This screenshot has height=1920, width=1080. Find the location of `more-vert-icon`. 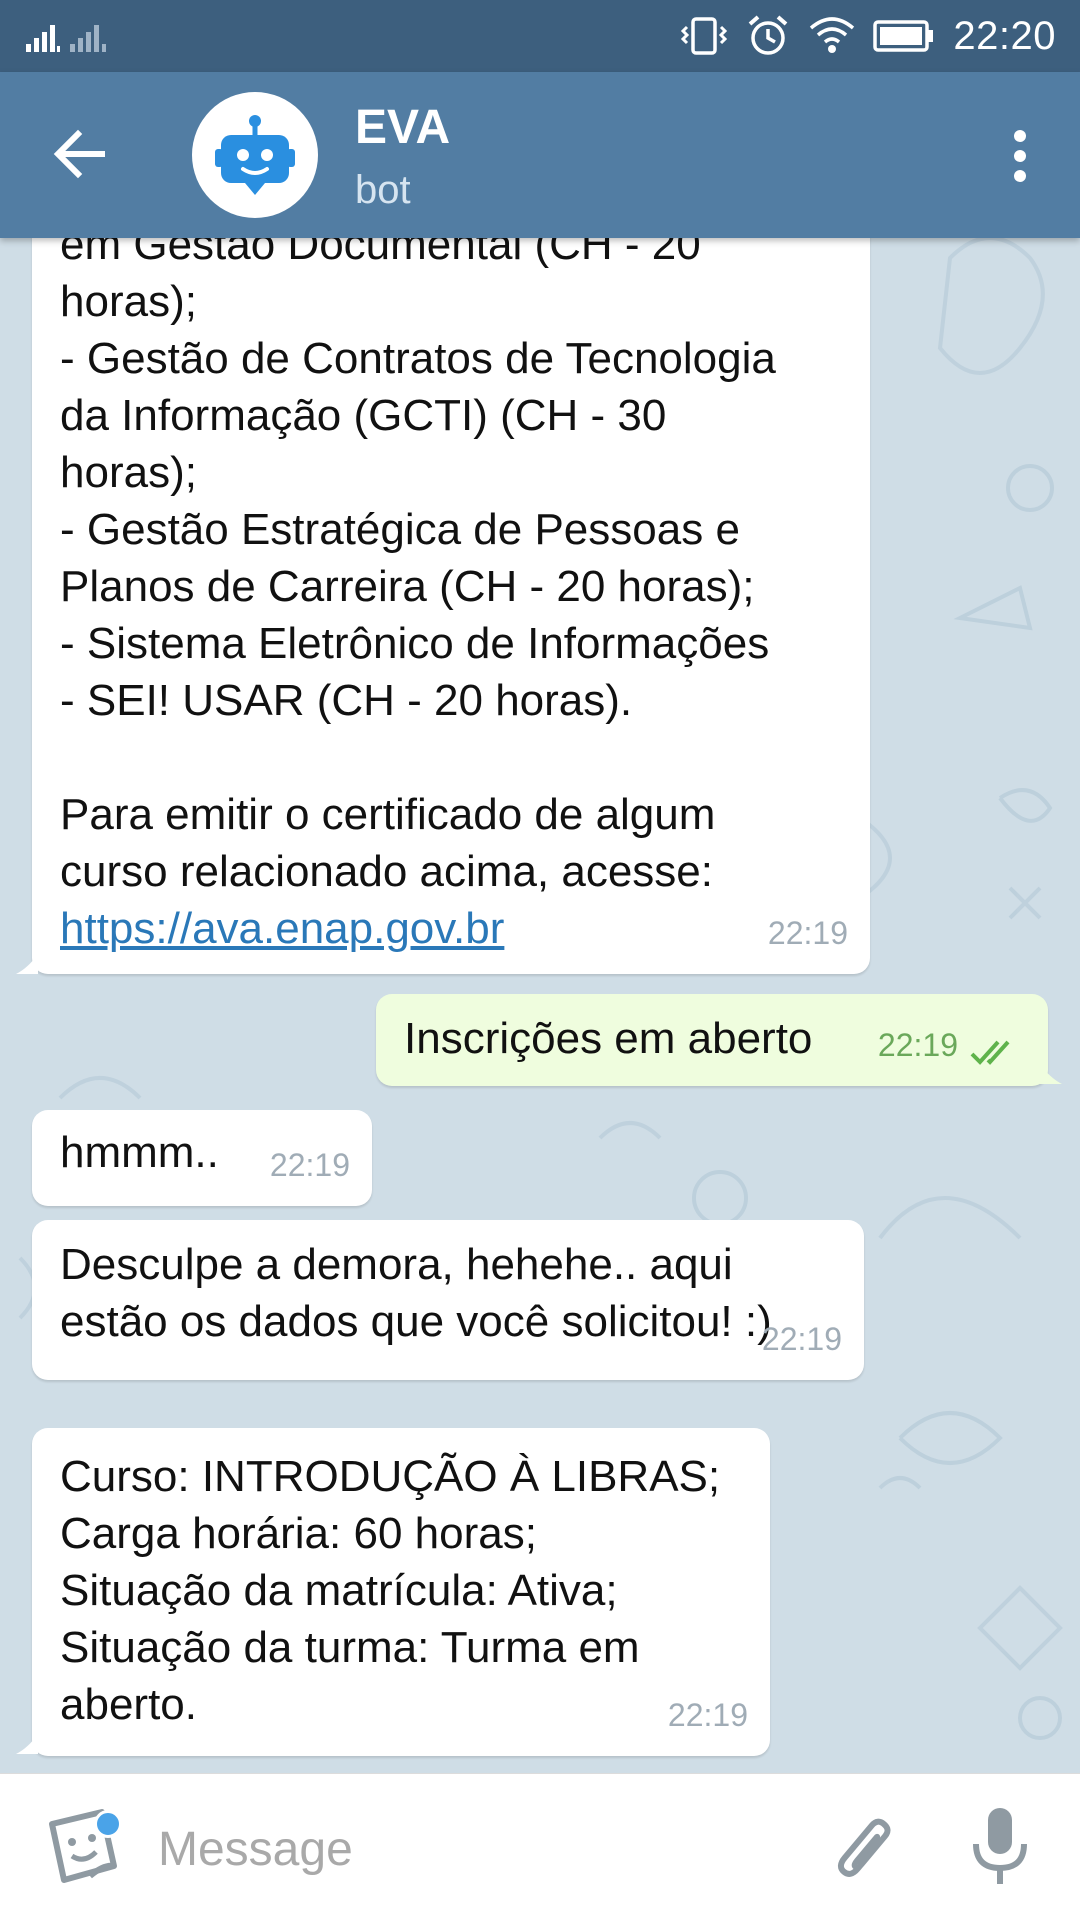

more-vert-icon is located at coordinates (1020, 156).